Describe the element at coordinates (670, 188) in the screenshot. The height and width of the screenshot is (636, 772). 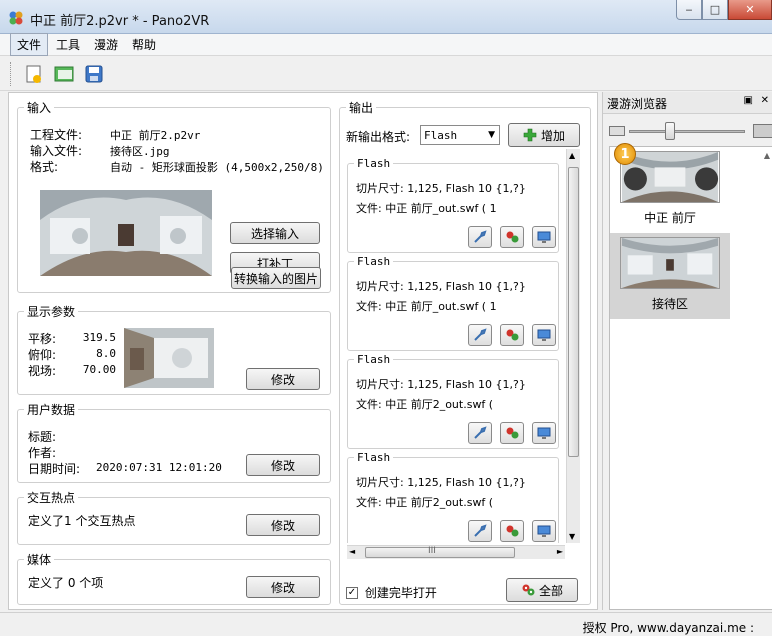
I see `tour-node-item: 1 中正 前厅` at that location.